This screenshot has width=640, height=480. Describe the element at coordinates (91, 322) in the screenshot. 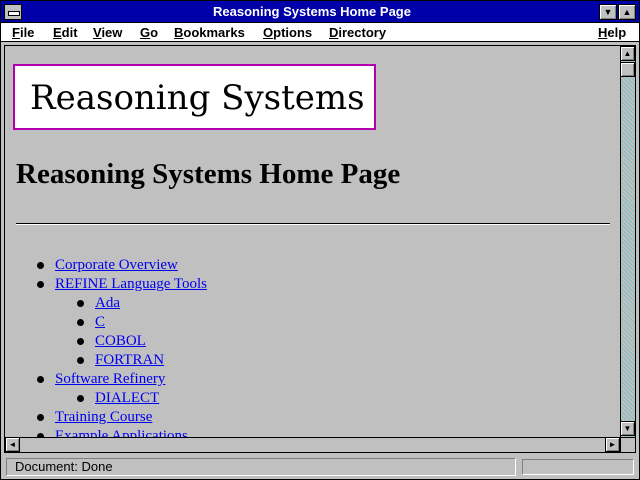

I see `list-item: C` at that location.